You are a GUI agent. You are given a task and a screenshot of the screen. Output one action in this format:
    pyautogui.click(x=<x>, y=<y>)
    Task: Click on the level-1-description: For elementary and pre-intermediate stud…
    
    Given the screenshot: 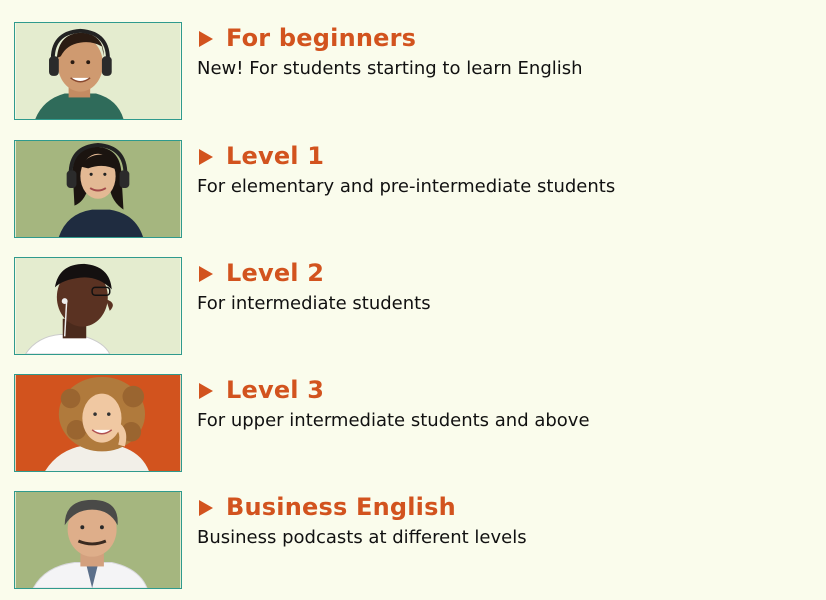 What is the action you would take?
    pyautogui.click(x=406, y=186)
    